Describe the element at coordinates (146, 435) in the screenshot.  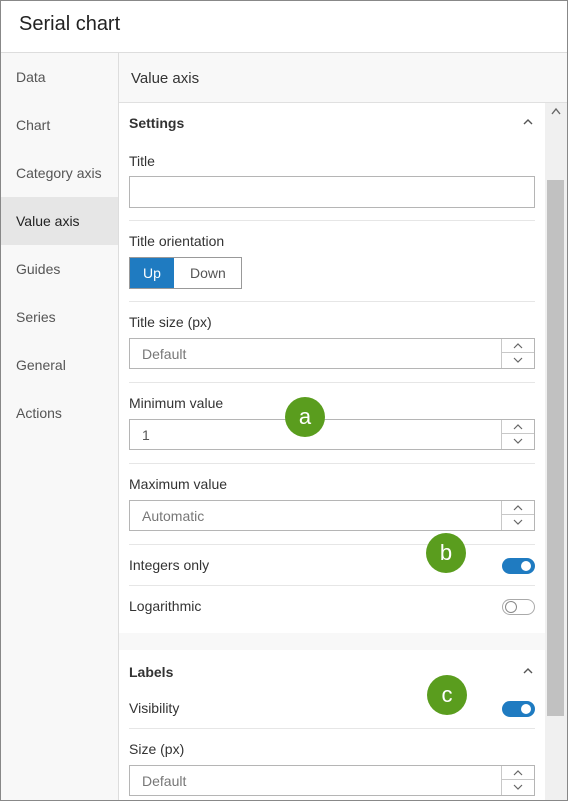
I see `minimum-value-text: 1` at that location.